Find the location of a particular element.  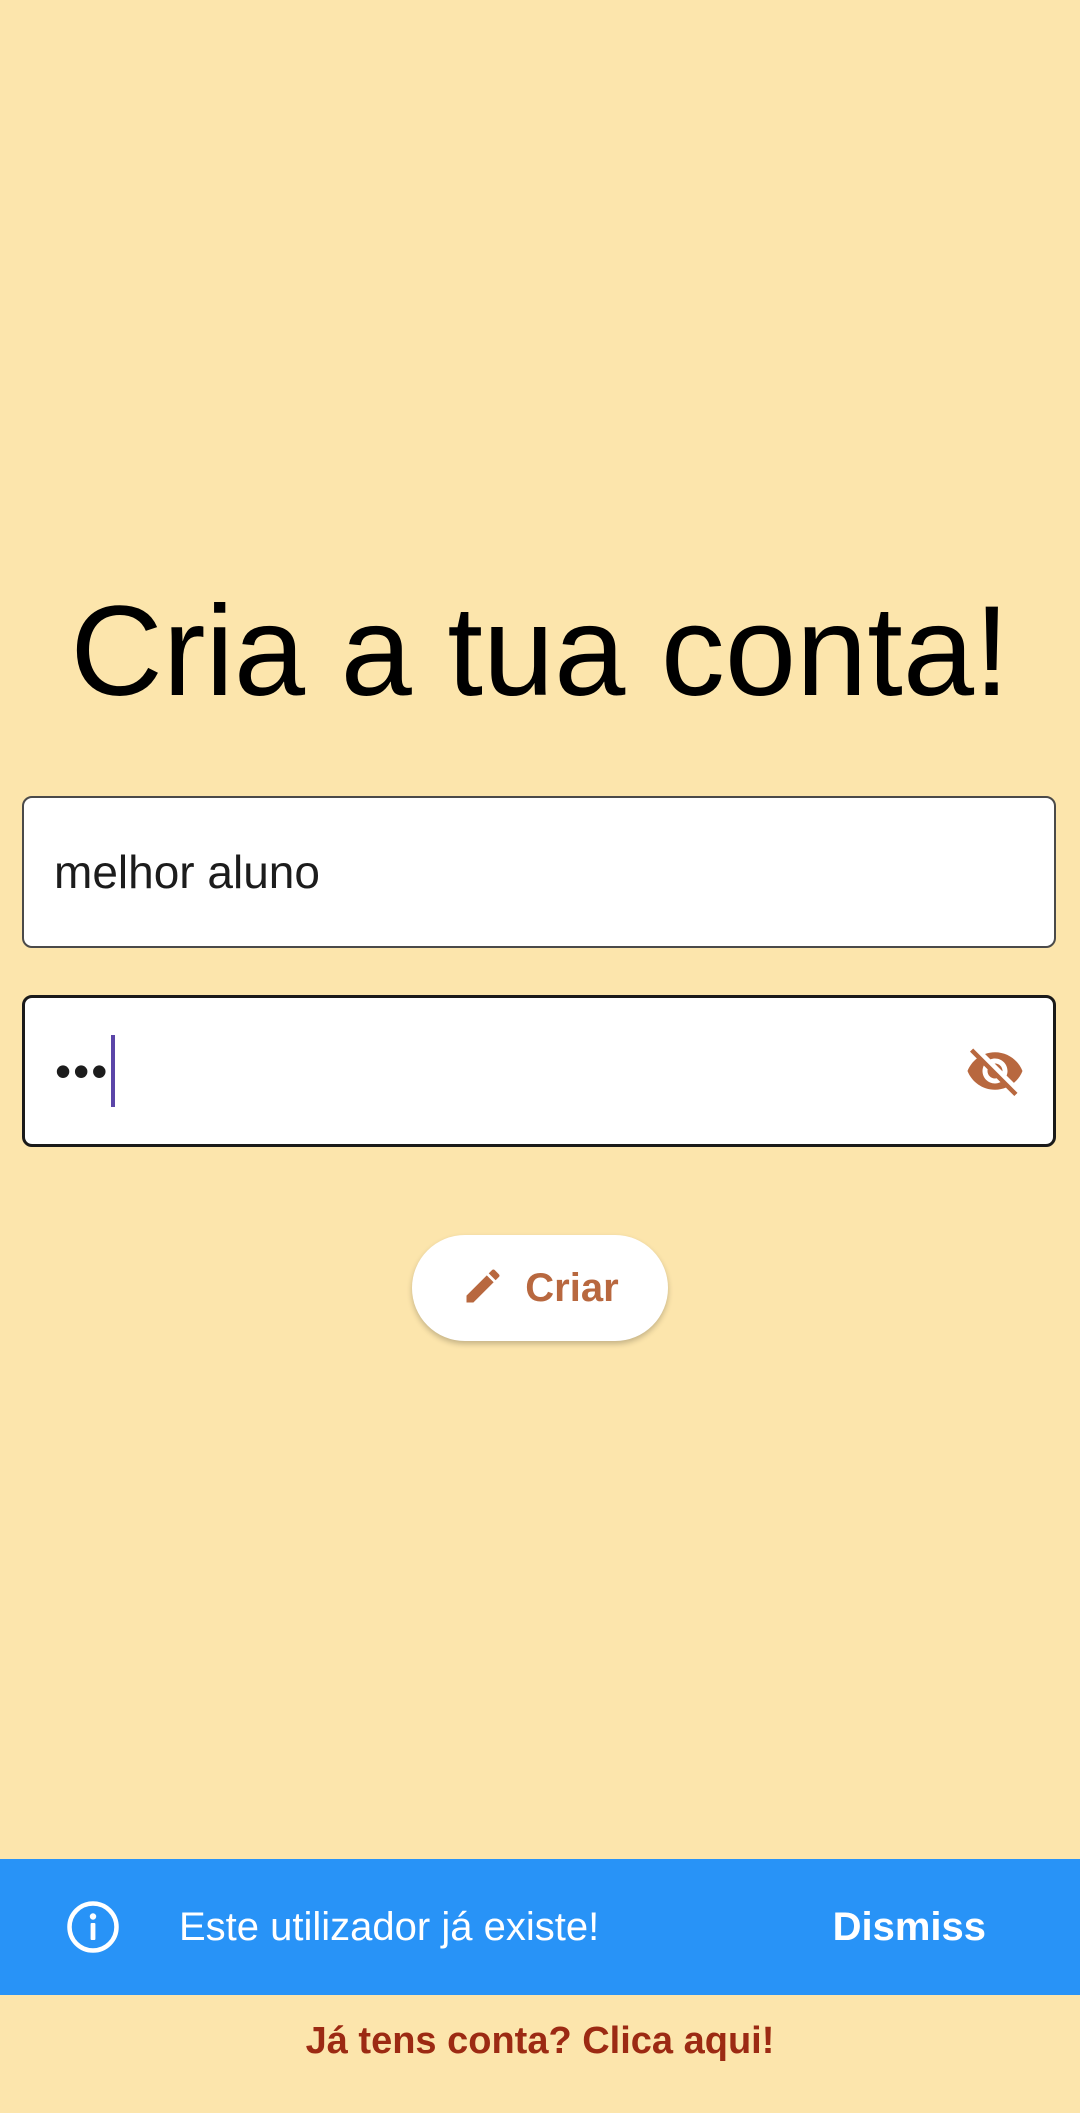

password-field: ••• is located at coordinates (539, 1071).